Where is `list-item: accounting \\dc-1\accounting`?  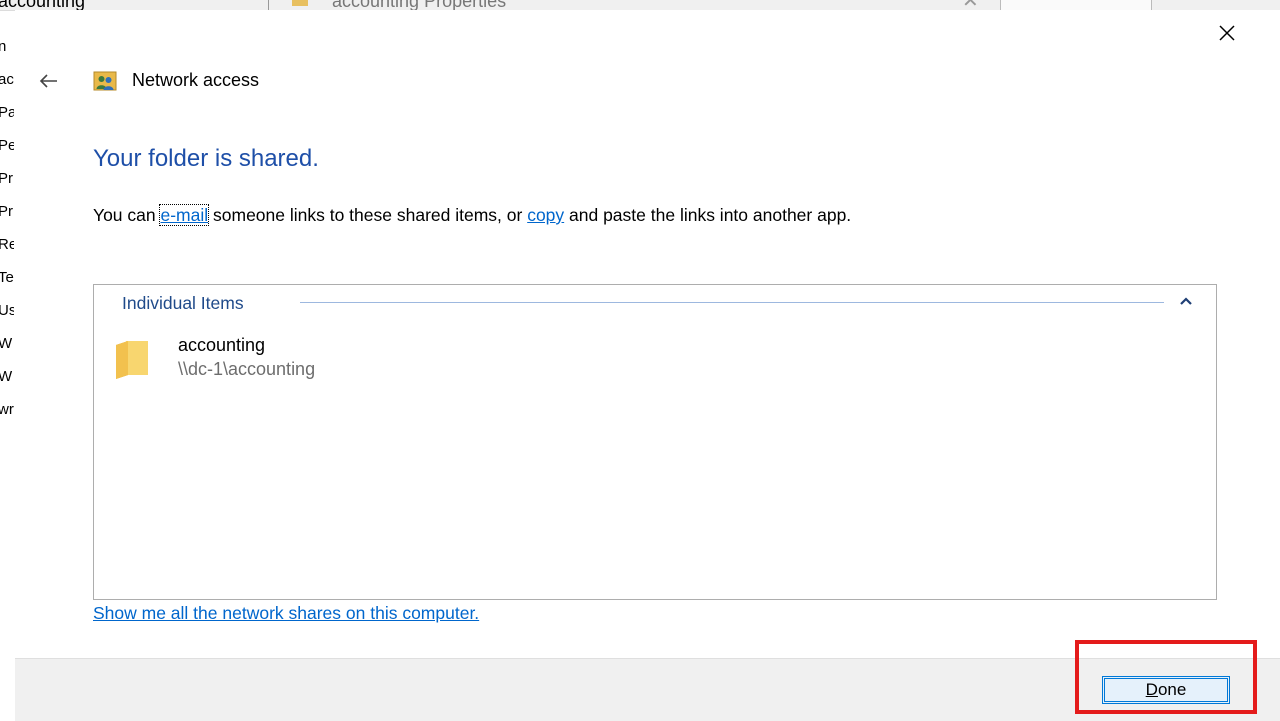 list-item: accounting \\dc-1\accounting is located at coordinates (462, 358).